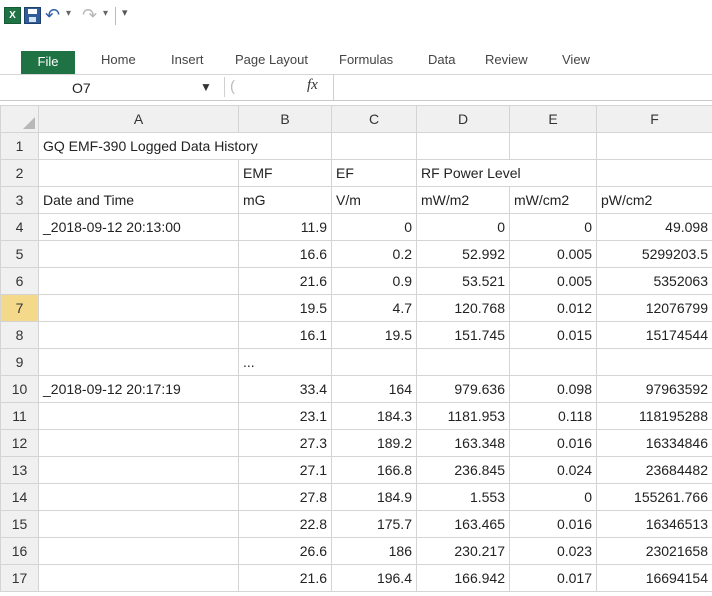  What do you see at coordinates (126, 13) in the screenshot?
I see `customize-qat-icon: ▾` at bounding box center [126, 13].